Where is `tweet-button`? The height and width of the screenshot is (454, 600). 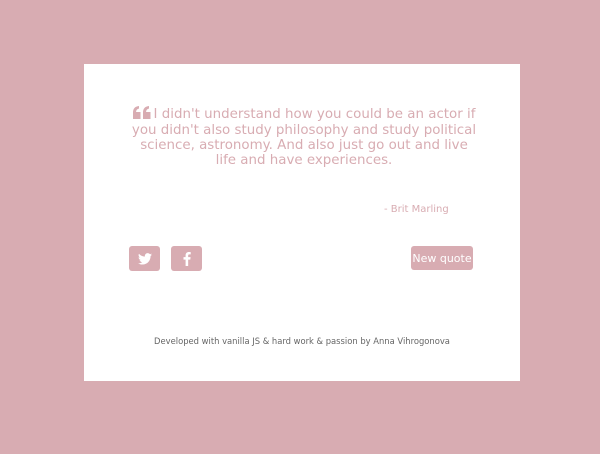
tweet-button is located at coordinates (144, 258).